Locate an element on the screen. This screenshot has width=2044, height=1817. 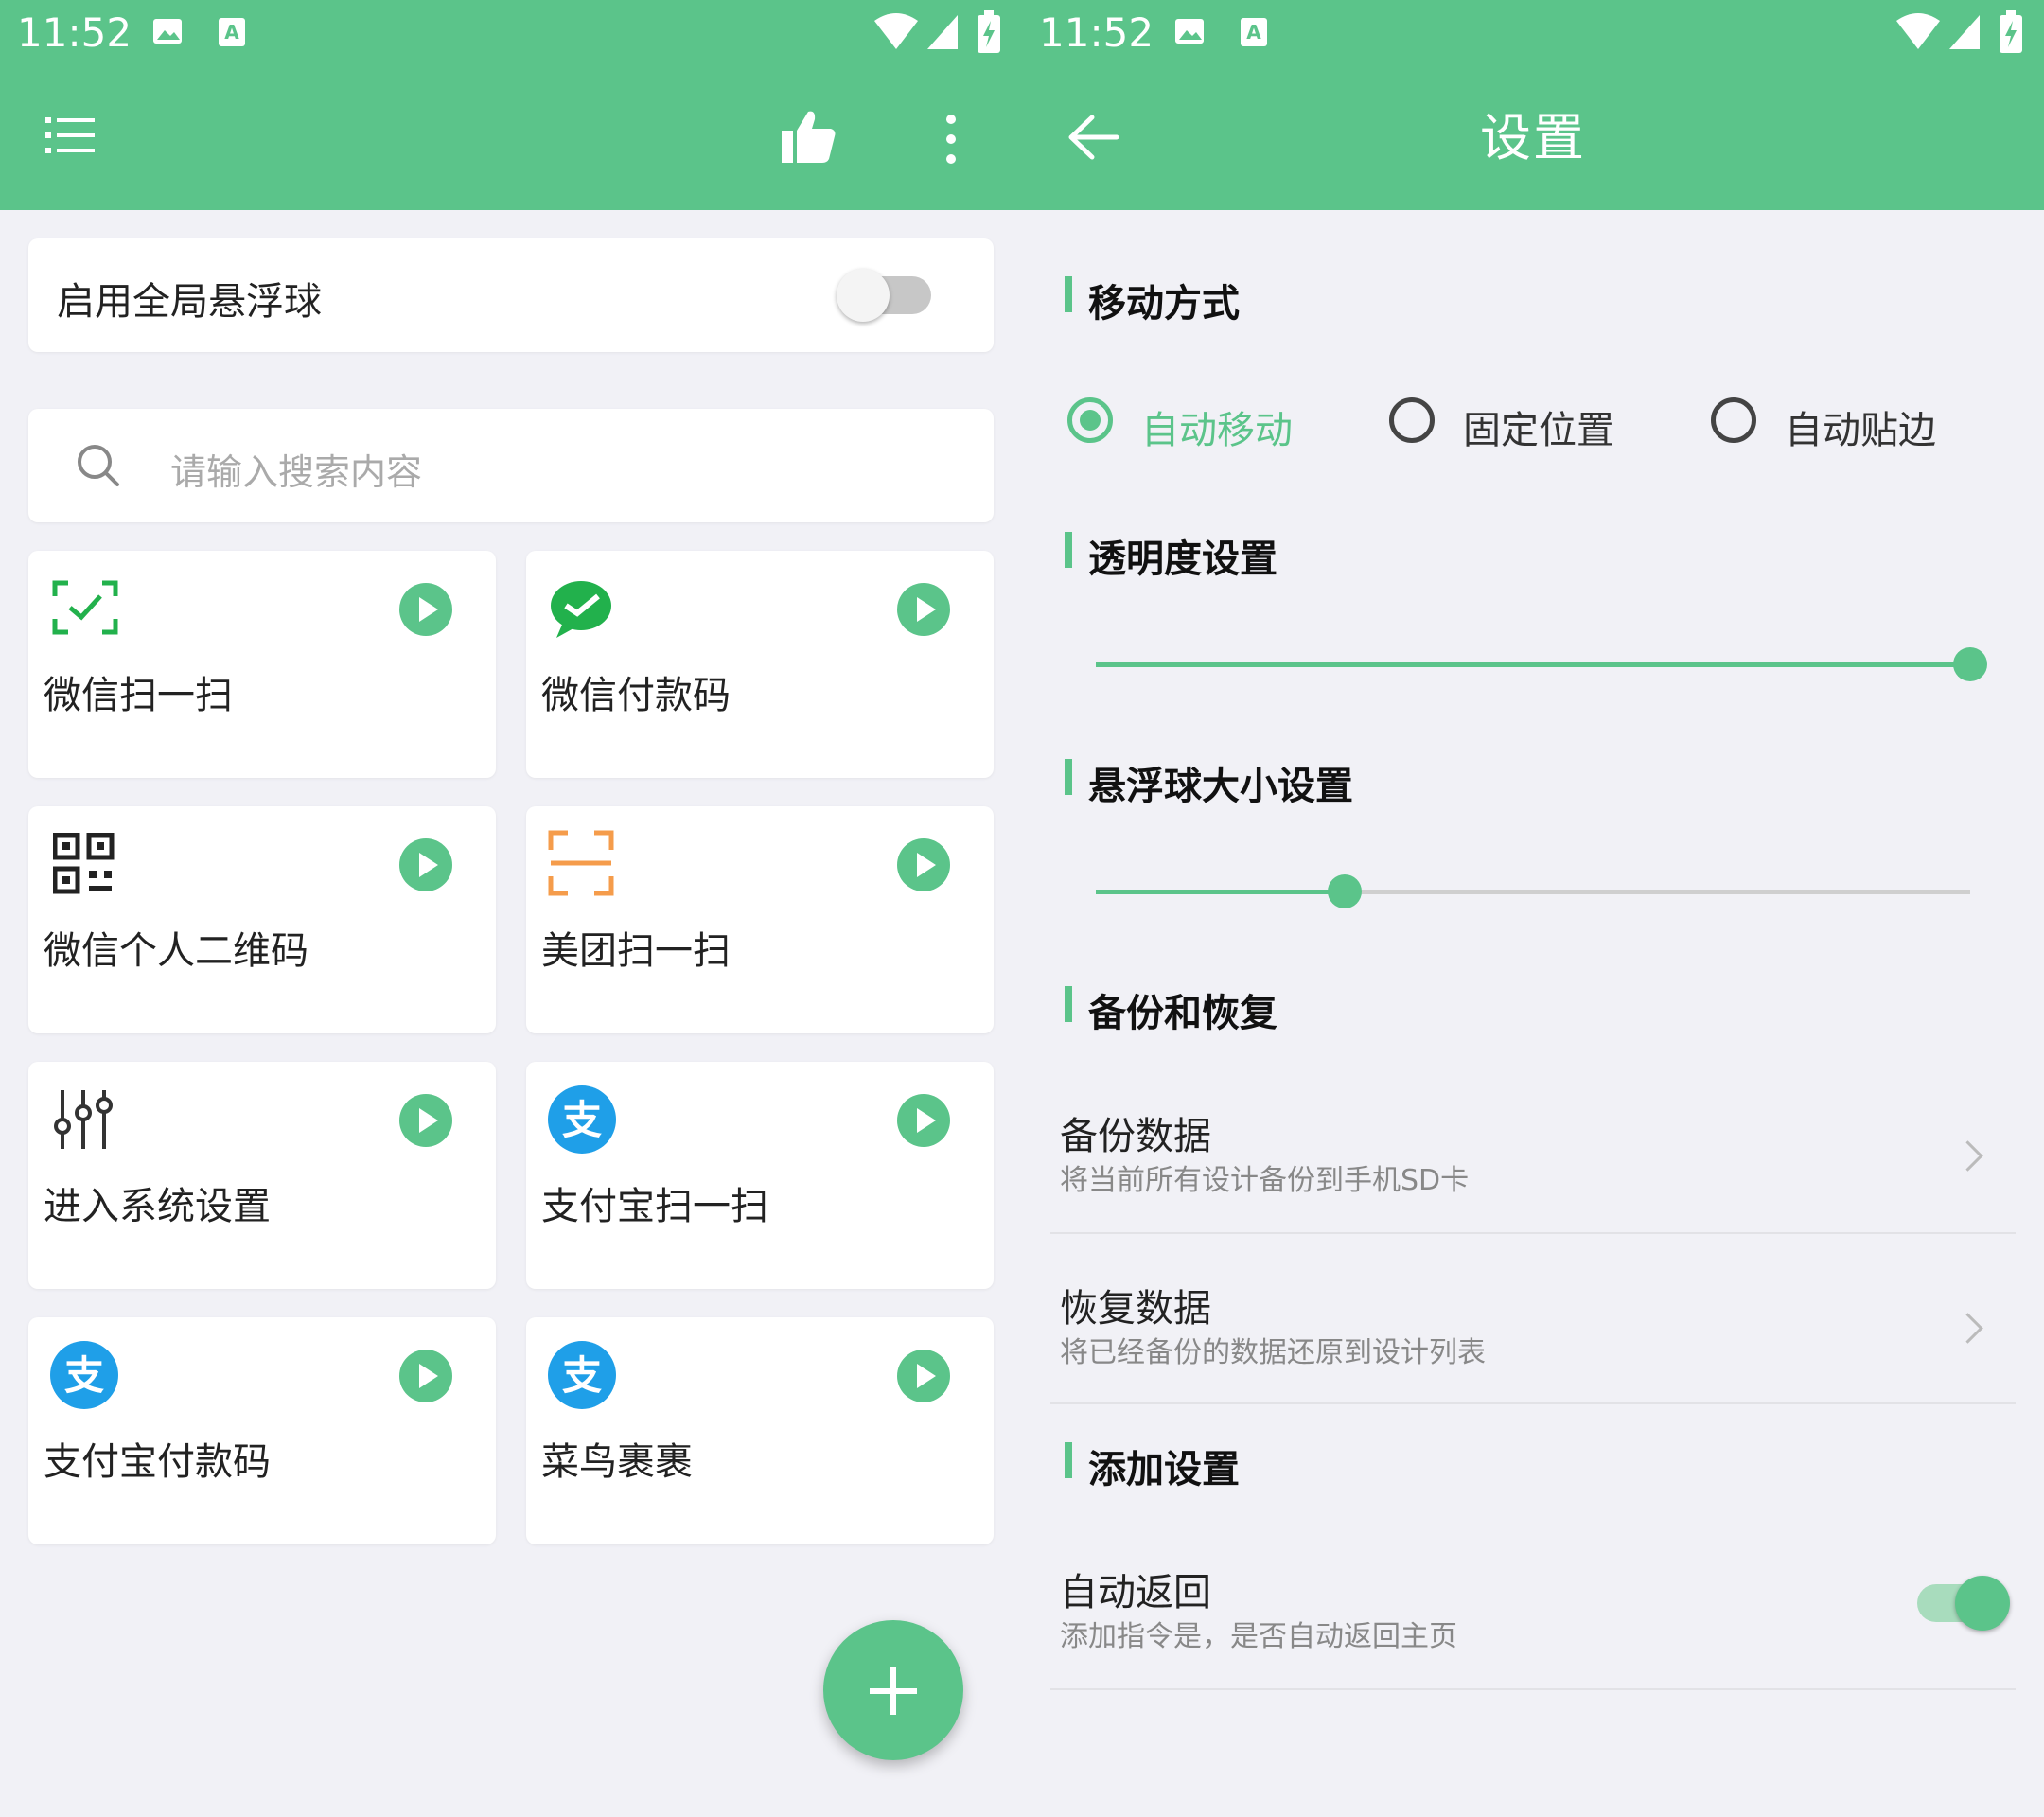
action-card: 微信个人二维码 is located at coordinates (262, 920).